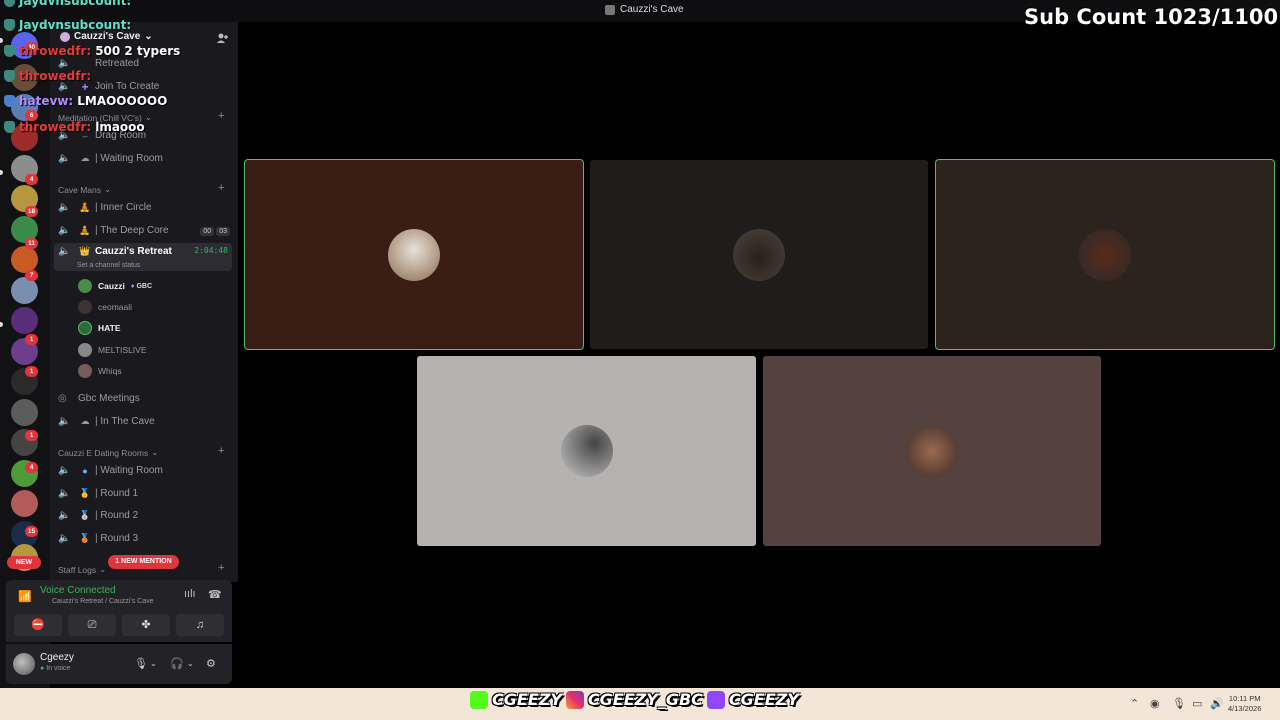 The width and height of the screenshot is (1280, 720). I want to click on new-badge: NEW, so click(24, 562).